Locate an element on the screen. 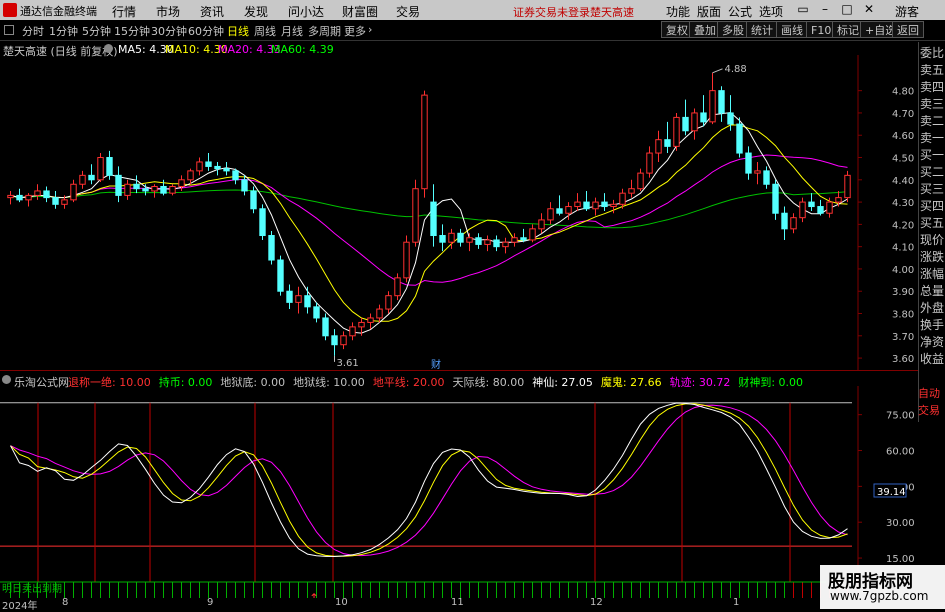 This screenshot has height=612, width=945. period-1min: 1分钟 is located at coordinates (63, 31).